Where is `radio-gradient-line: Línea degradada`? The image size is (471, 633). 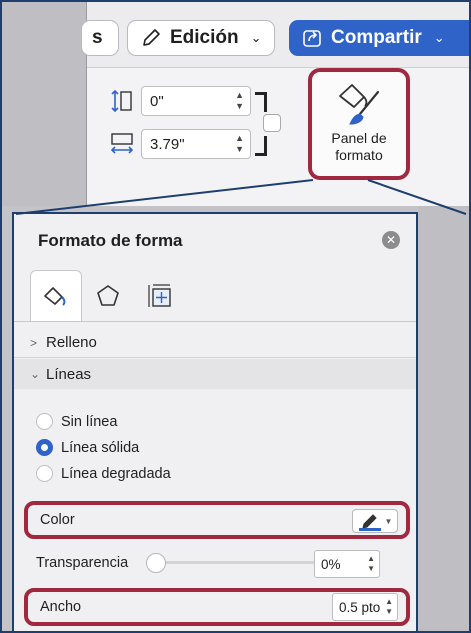
radio-gradient-line: Línea degradada is located at coordinates (103, 473).